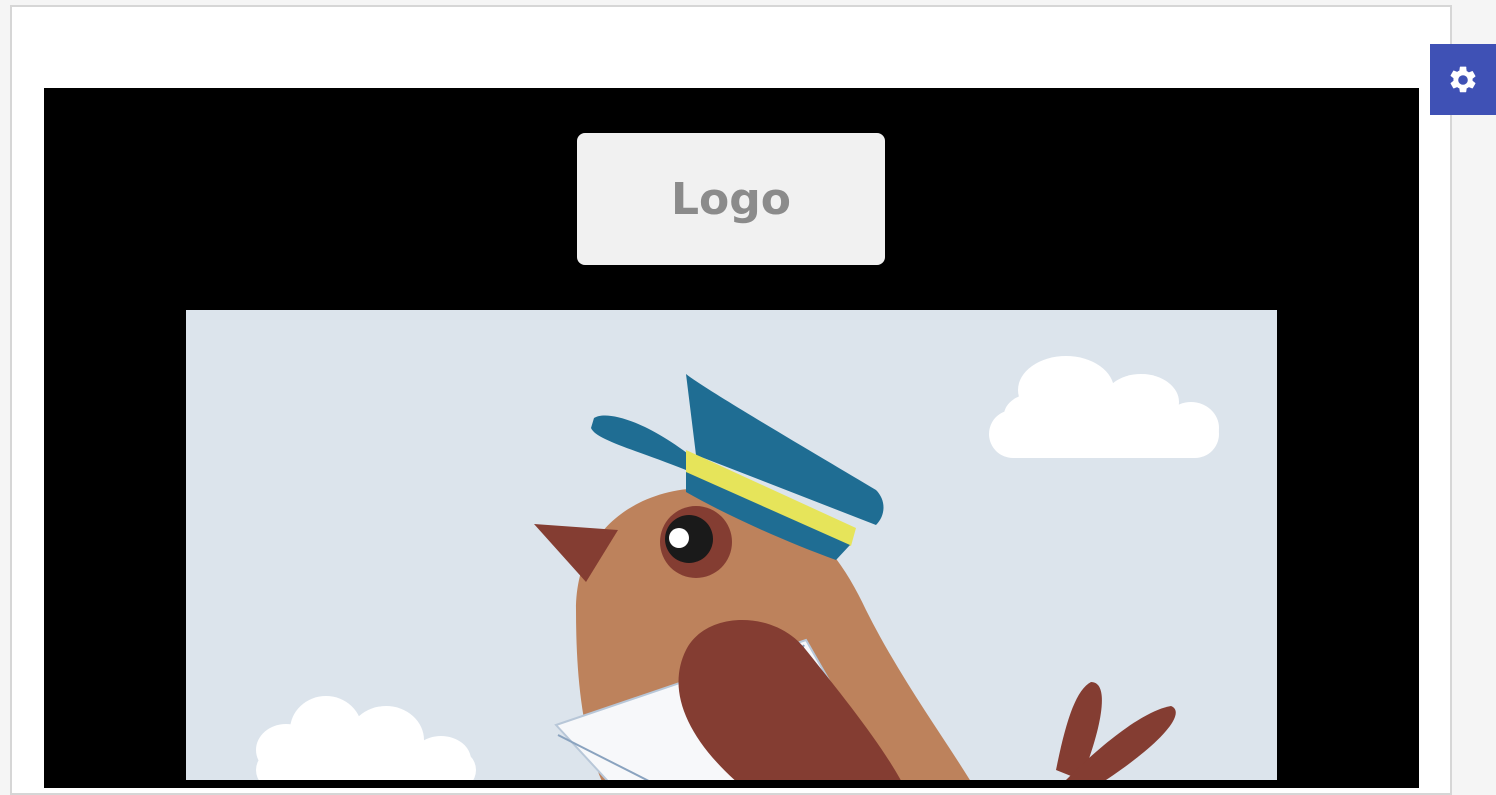 The height and width of the screenshot is (795, 1496). What do you see at coordinates (1116, 731) in the screenshot?
I see `bird-tail` at bounding box center [1116, 731].